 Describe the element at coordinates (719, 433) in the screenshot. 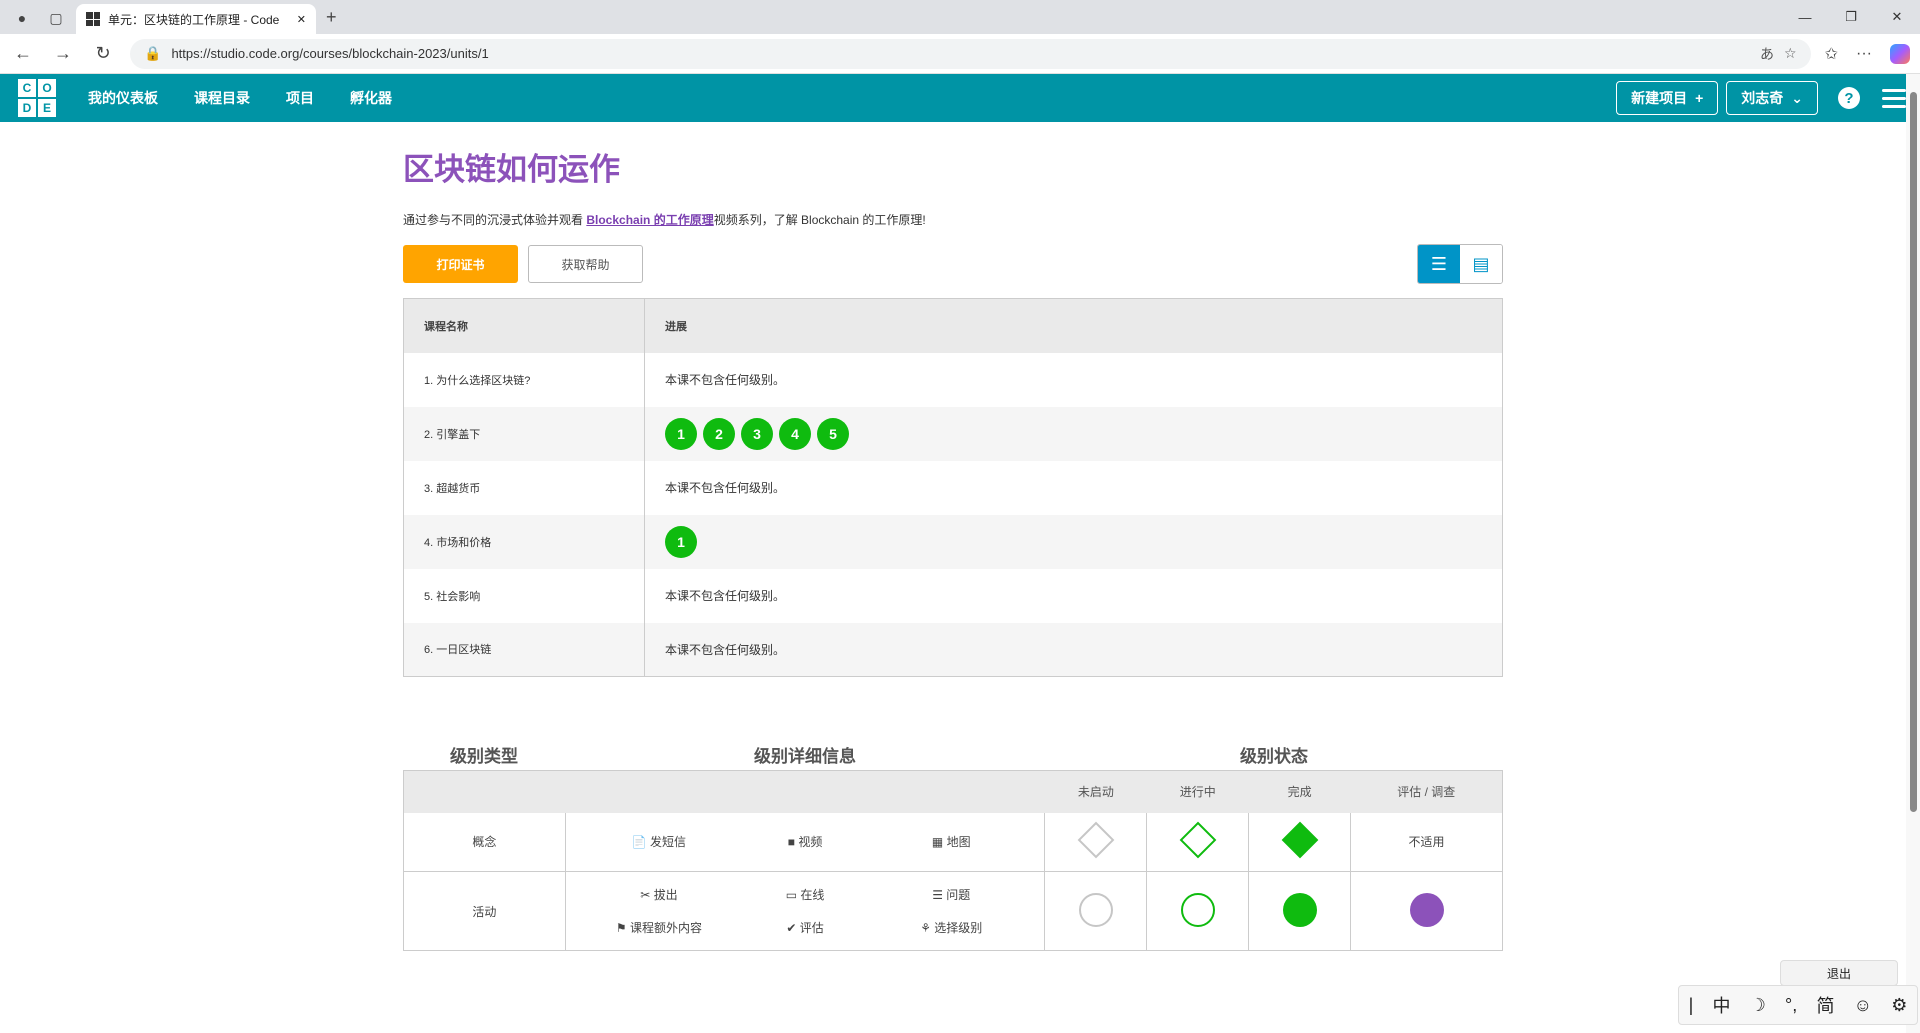

I see `level-bubble: 2` at that location.